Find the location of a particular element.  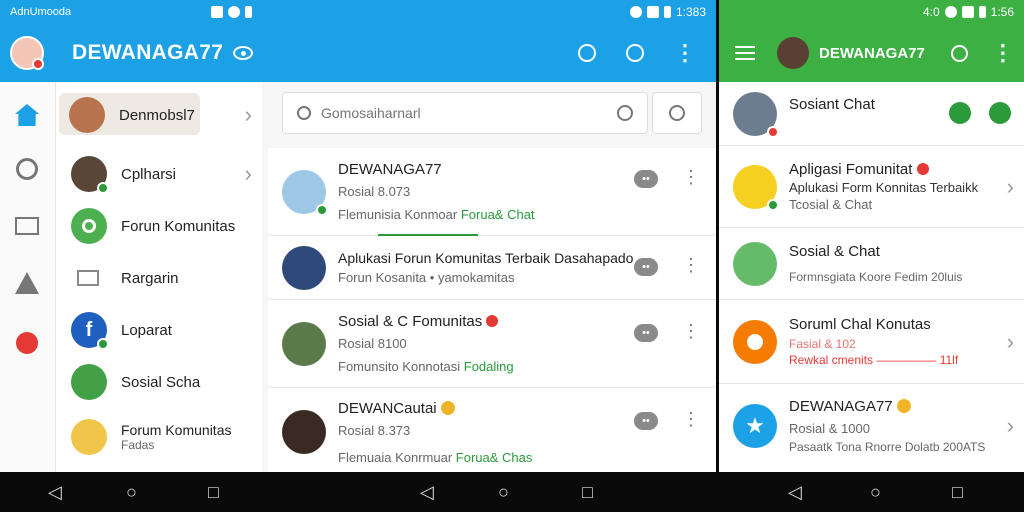

drawer-item: Forum Komunitas Fadas is located at coordinates (159, 437).